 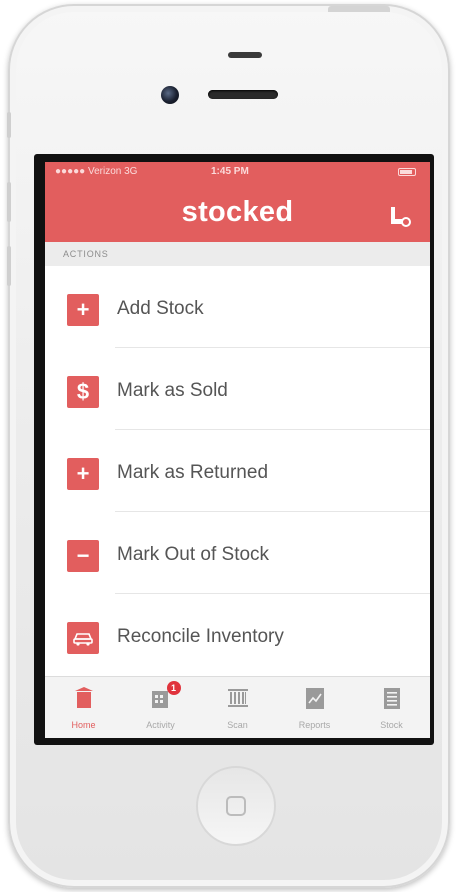 What do you see at coordinates (173, 688) in the screenshot?
I see `notification-badge: 1` at bounding box center [173, 688].